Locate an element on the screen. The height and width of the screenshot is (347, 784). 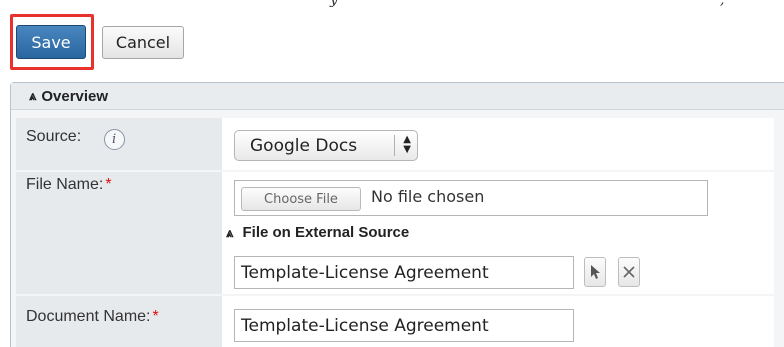
cropped-text-fragment: y is located at coordinates (334, 4).